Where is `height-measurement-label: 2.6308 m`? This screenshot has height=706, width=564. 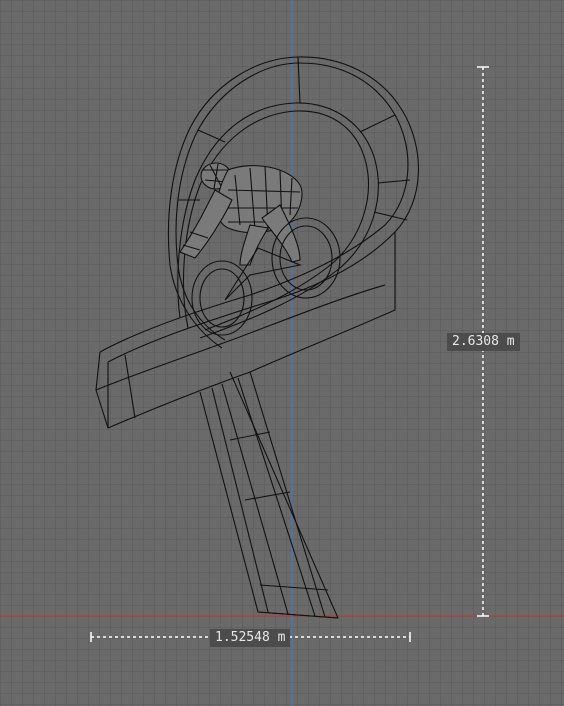
height-measurement-label: 2.6308 m is located at coordinates (483, 342).